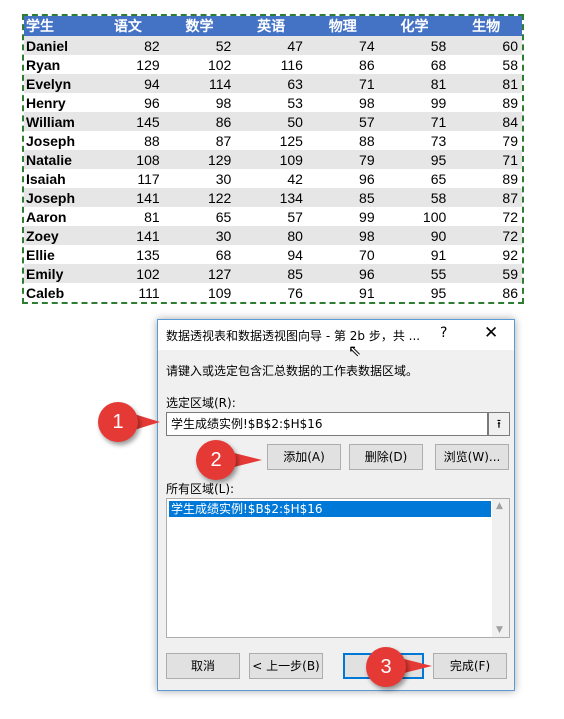  I want to click on header-chemistry: 化学, so click(414, 26).